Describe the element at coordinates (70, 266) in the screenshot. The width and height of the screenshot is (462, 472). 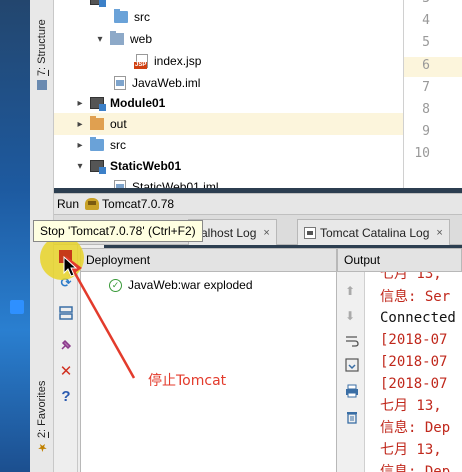
I see `mouse-cursor-icon` at that location.